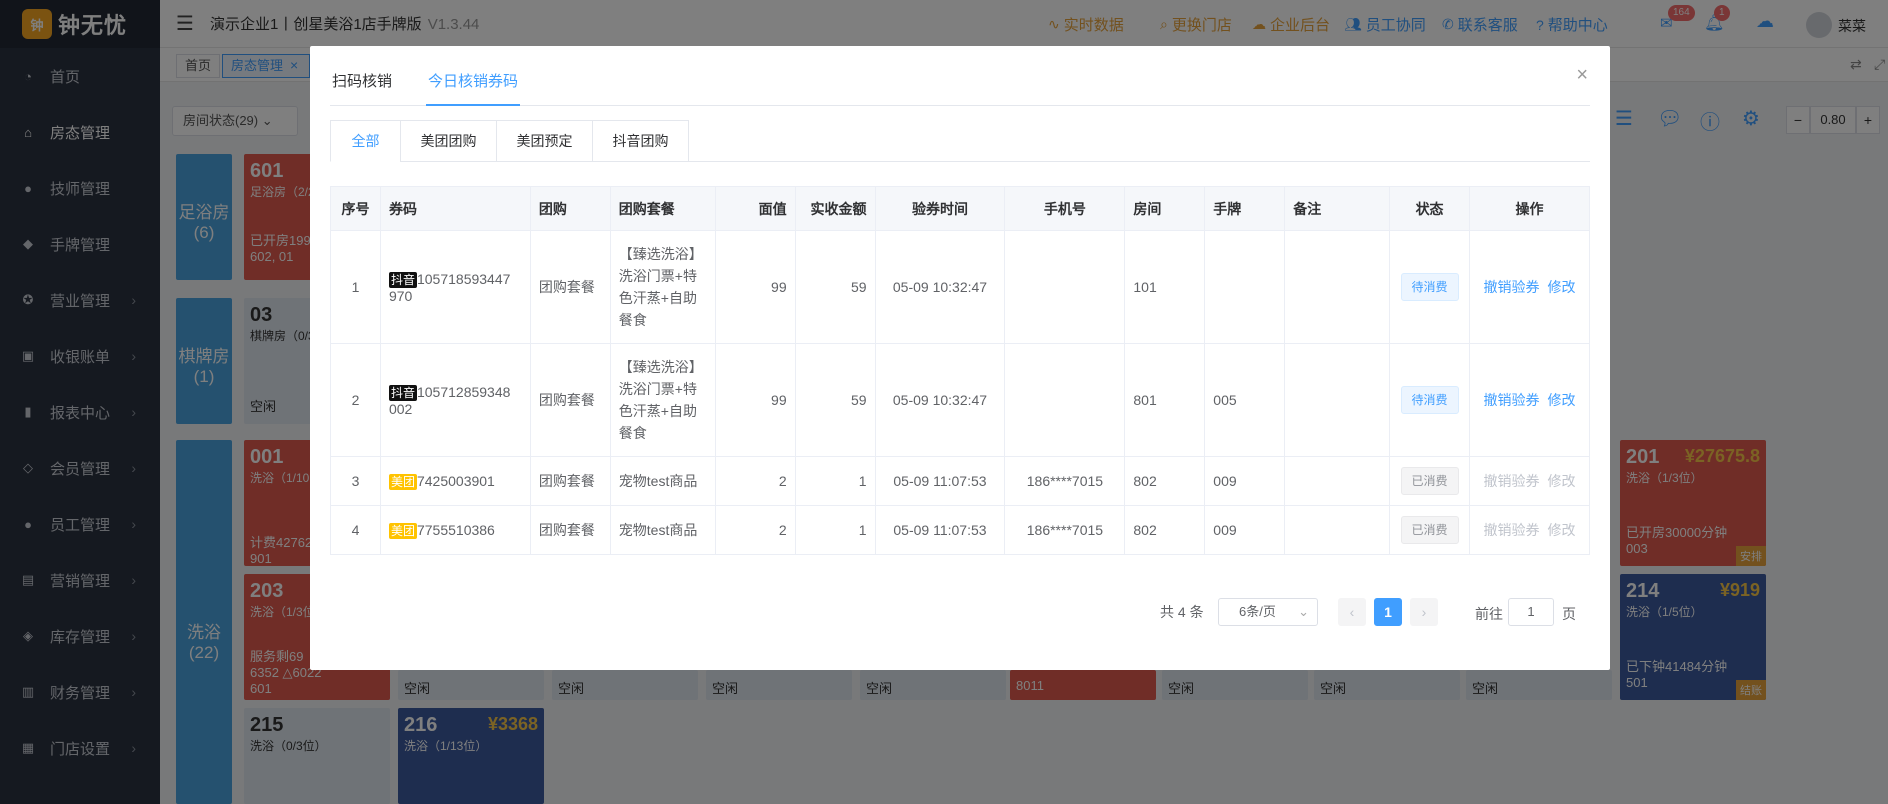 This screenshot has width=1888, height=804. I want to click on cell-tag, so click(1245, 287).